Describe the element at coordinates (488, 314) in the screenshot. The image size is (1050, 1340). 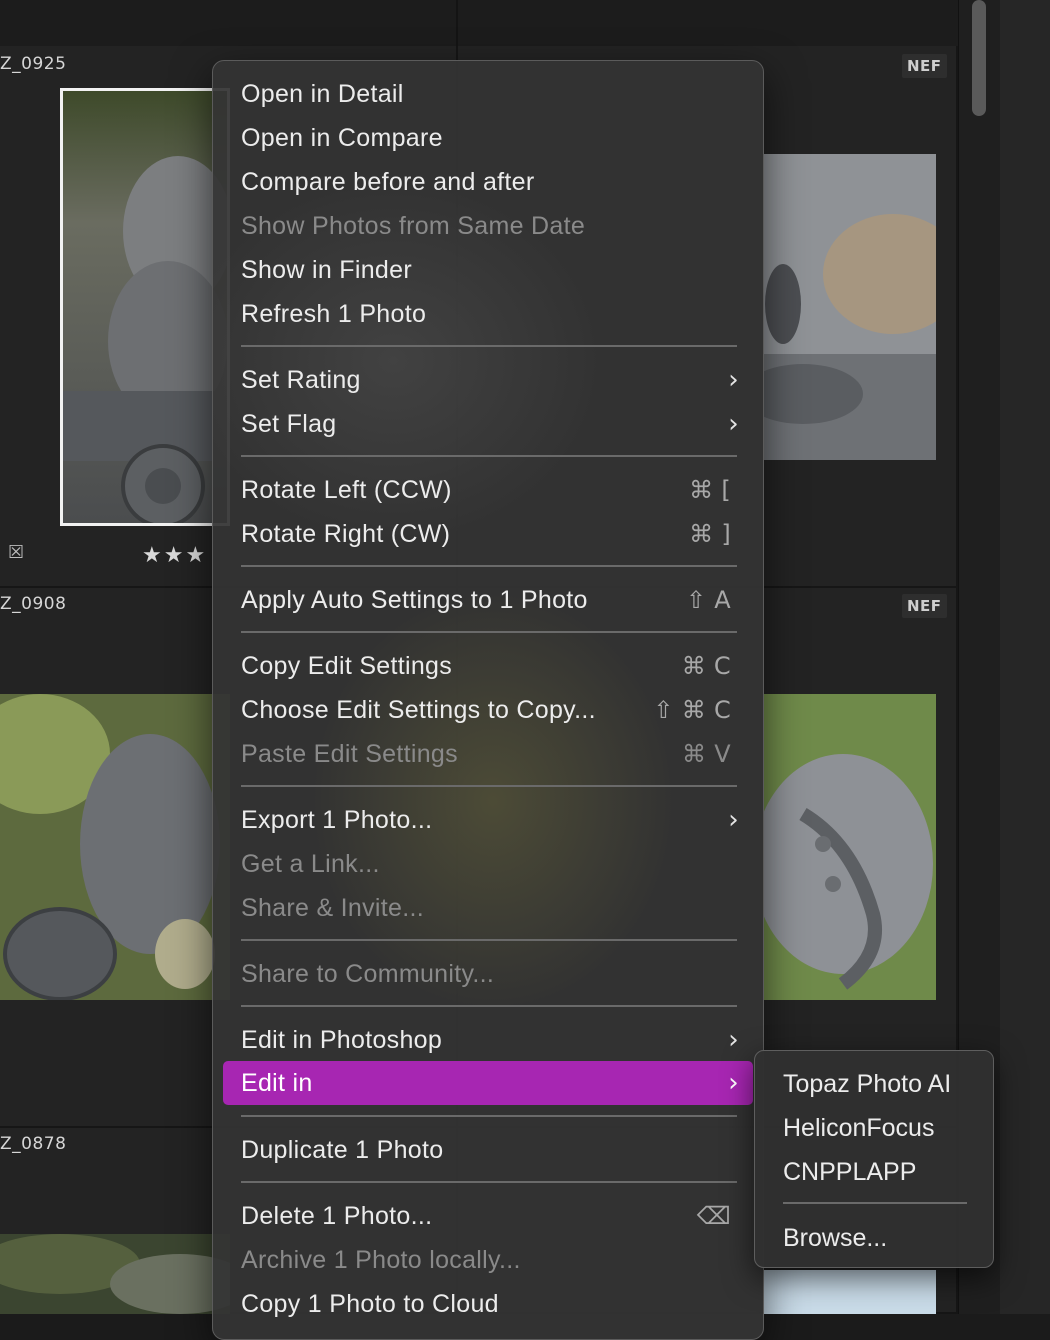
I see `menu-item-refresh-photo: Refresh 1 Photo` at that location.